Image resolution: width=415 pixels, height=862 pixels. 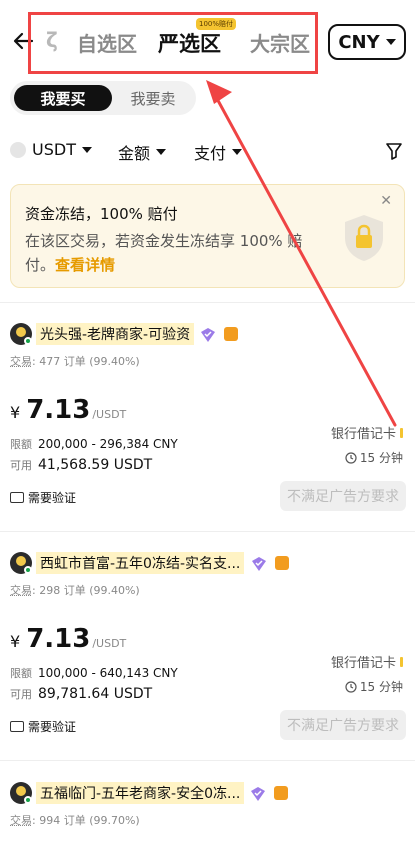 I want to click on payment-label: 支付, so click(x=210, y=153).